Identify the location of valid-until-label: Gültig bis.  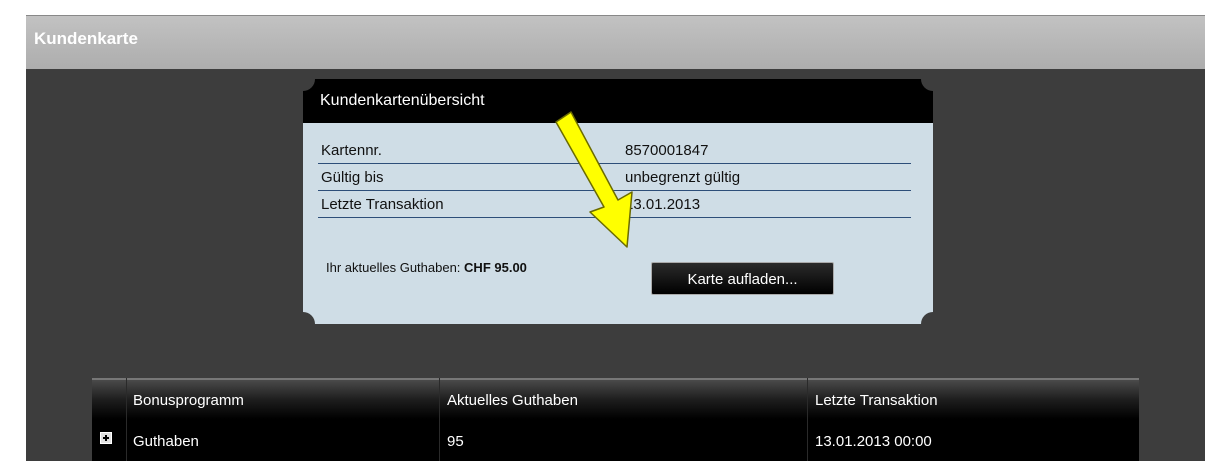
(352, 177).